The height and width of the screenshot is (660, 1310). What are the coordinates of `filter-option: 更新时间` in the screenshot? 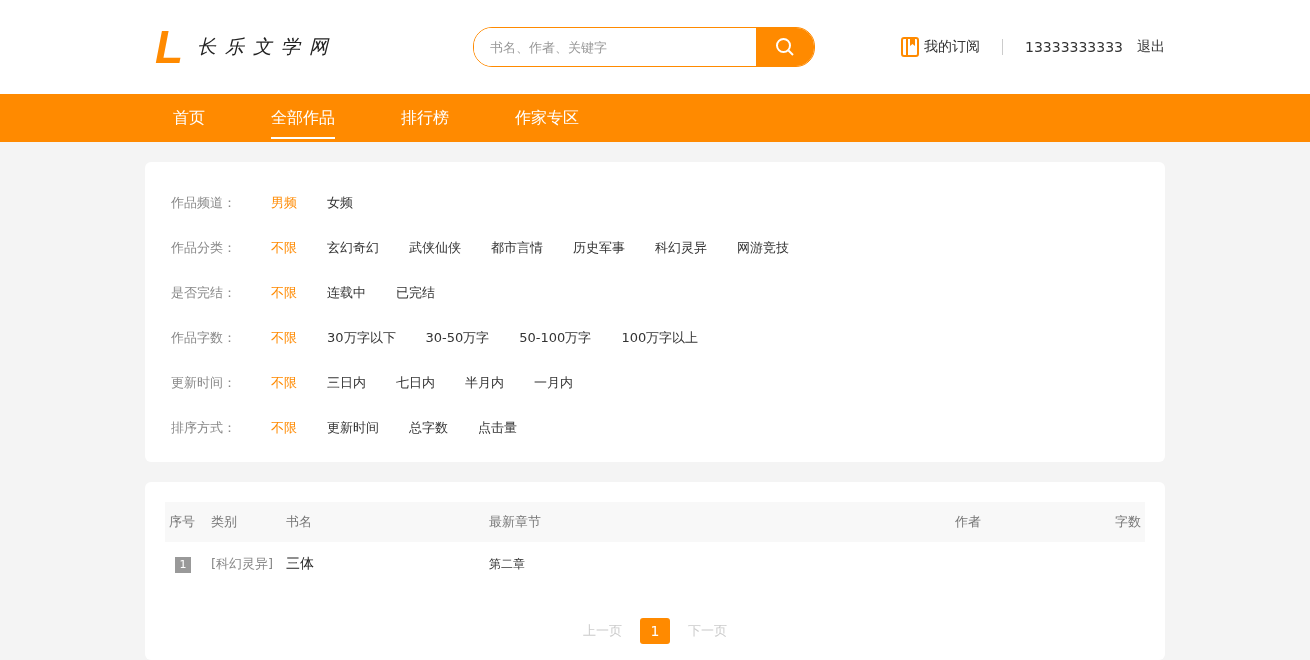 It's located at (353, 427).